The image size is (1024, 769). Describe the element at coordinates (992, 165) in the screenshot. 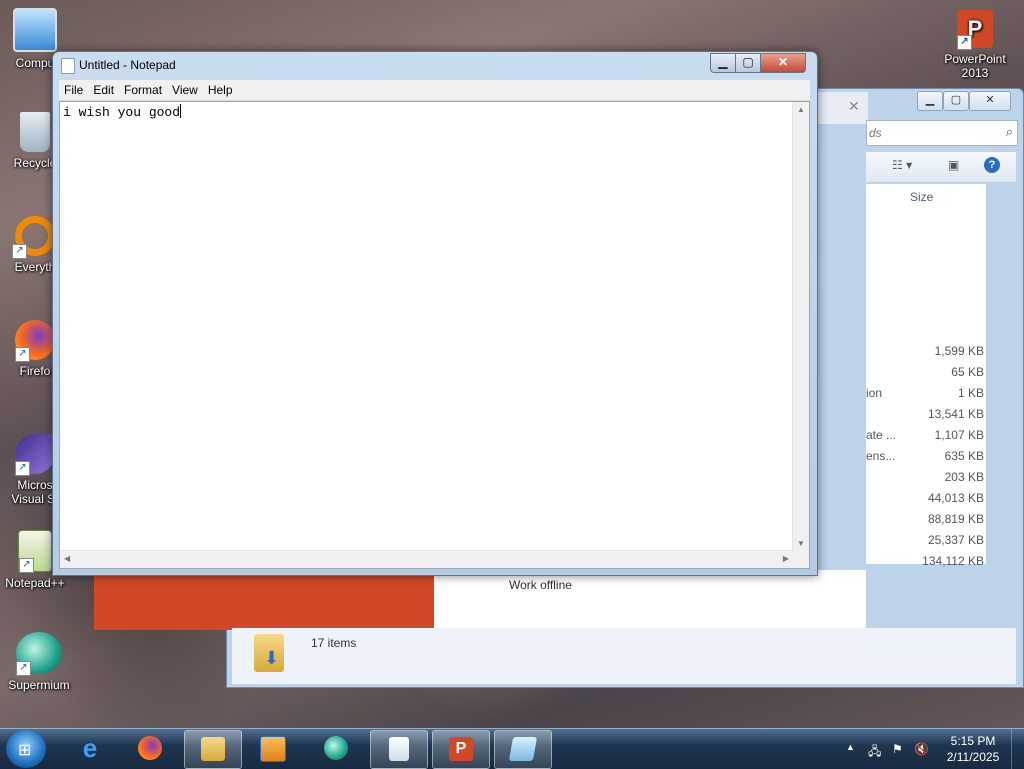

I see `help-icon: ?` at that location.